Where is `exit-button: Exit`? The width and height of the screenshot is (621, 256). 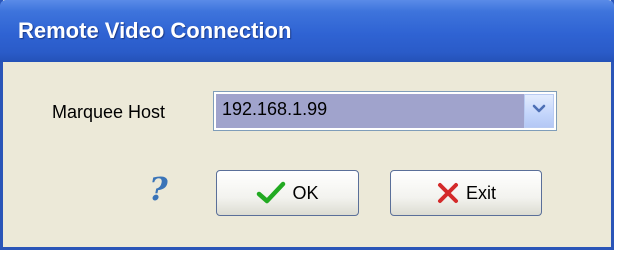 exit-button: Exit is located at coordinates (466, 193).